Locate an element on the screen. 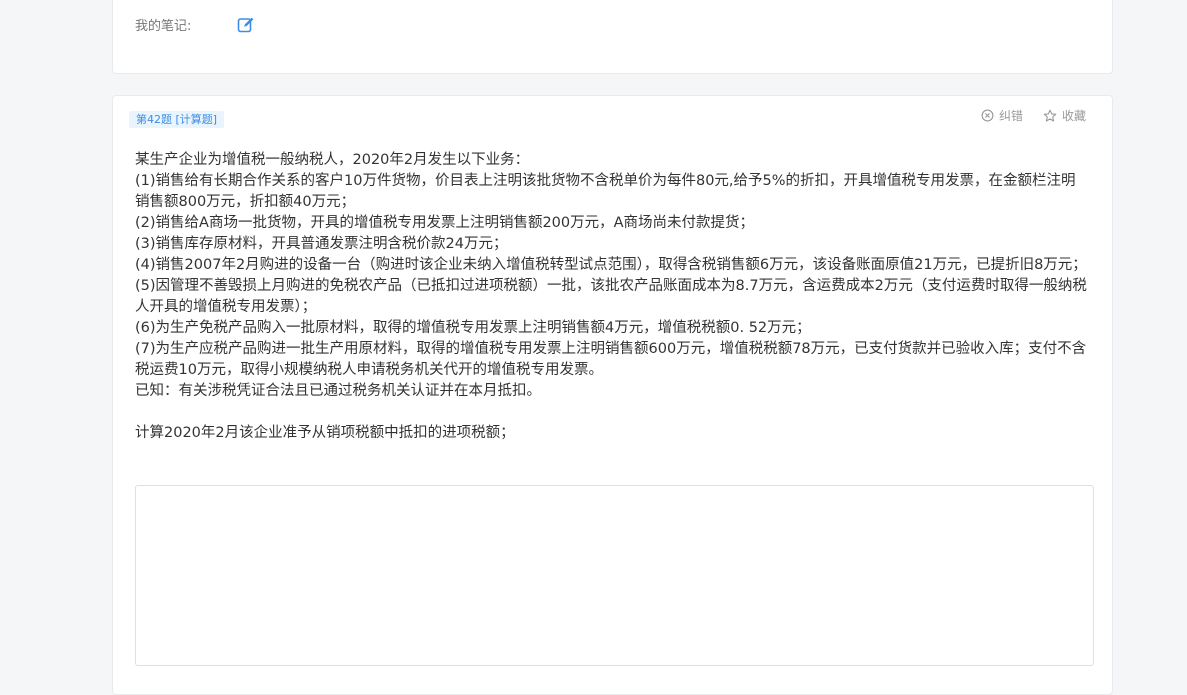  report-error-button: 纠错 is located at coordinates (1002, 115).